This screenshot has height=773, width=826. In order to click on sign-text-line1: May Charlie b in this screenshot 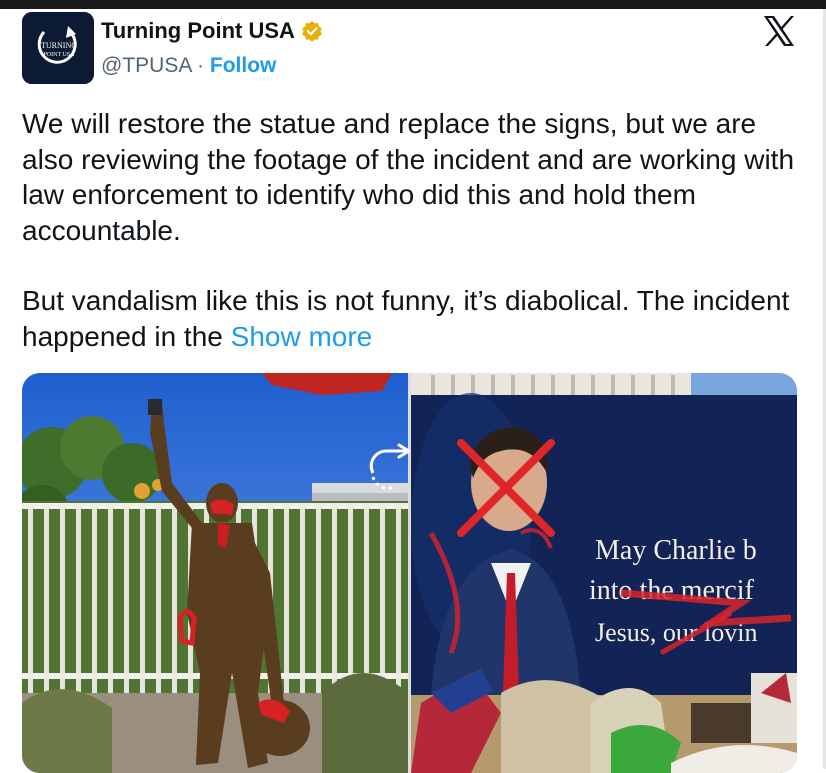, I will do `click(676, 550)`.